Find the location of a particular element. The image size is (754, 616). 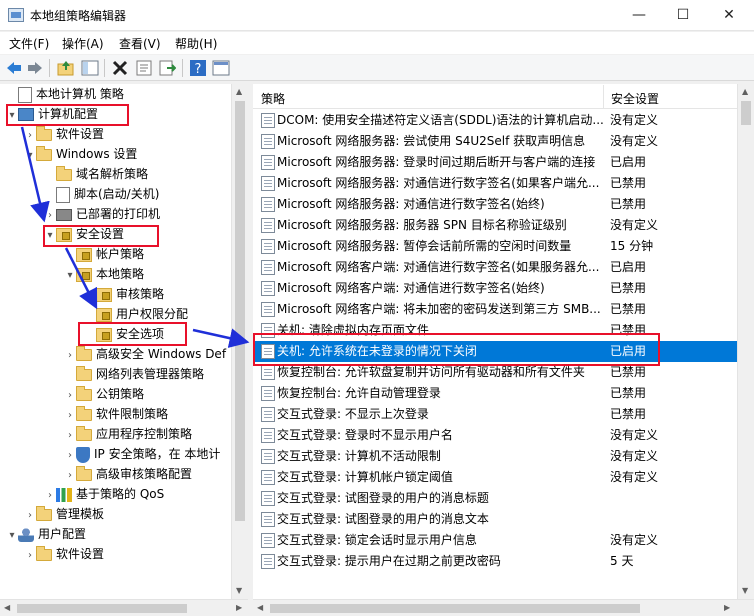

tree-item: 安全选项 is located at coordinates (124, 334).